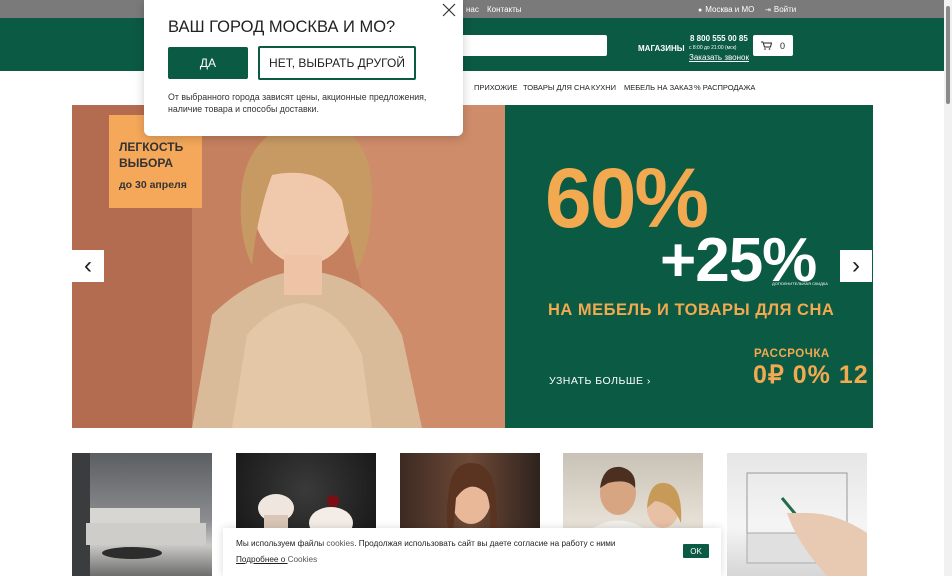  What do you see at coordinates (151, 155) in the screenshot?
I see `promo-tag-title: ЛЕГКОСТЬ ВЫБОРА` at bounding box center [151, 155].